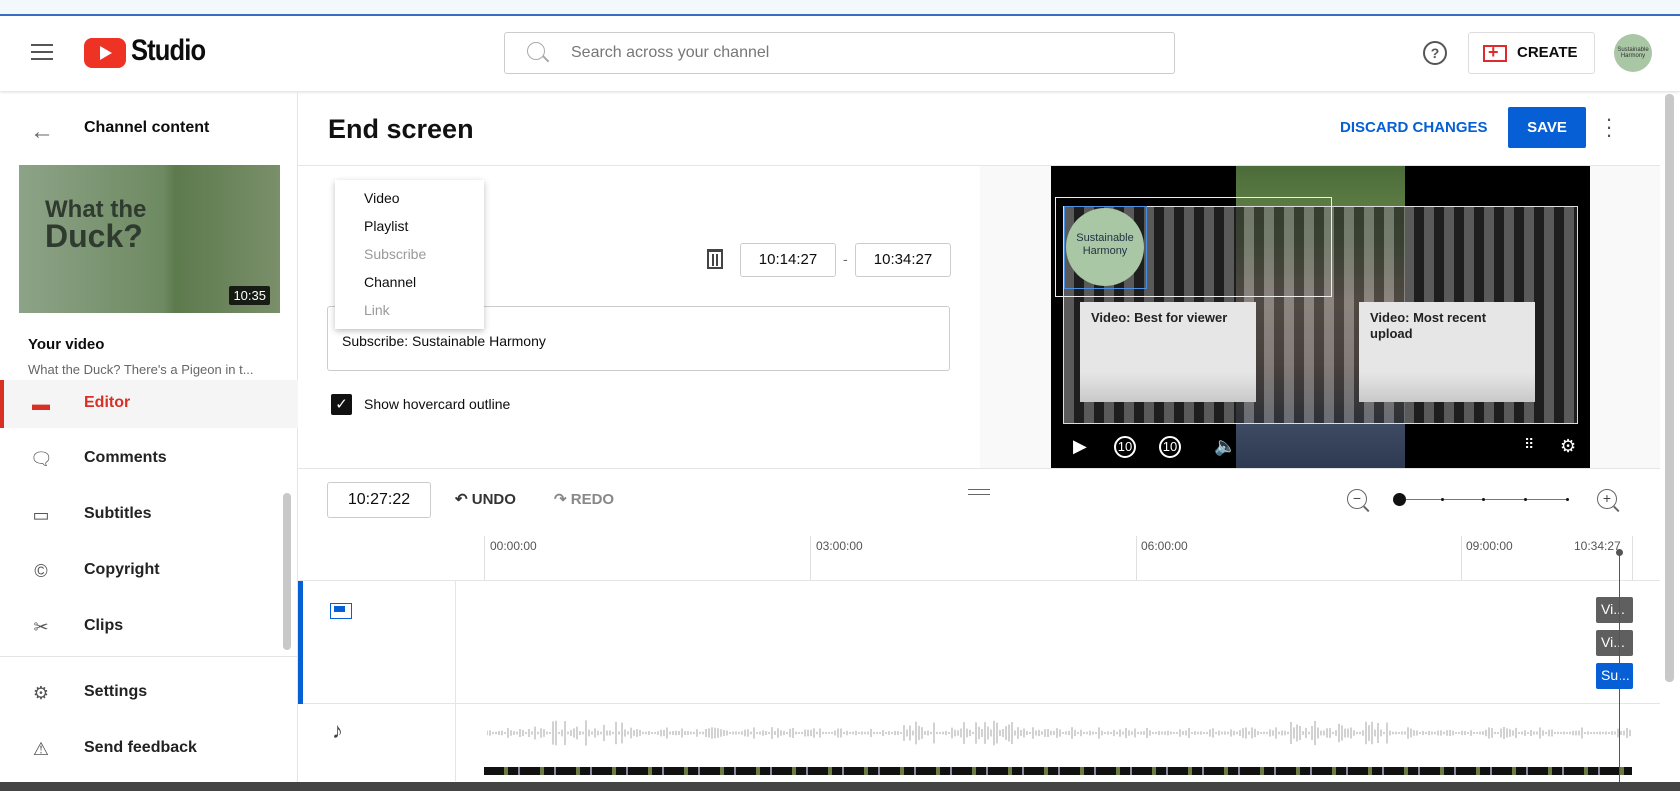 The image size is (1680, 791). What do you see at coordinates (1529, 444) in the screenshot?
I see `grid-icon: ⠿` at bounding box center [1529, 444].